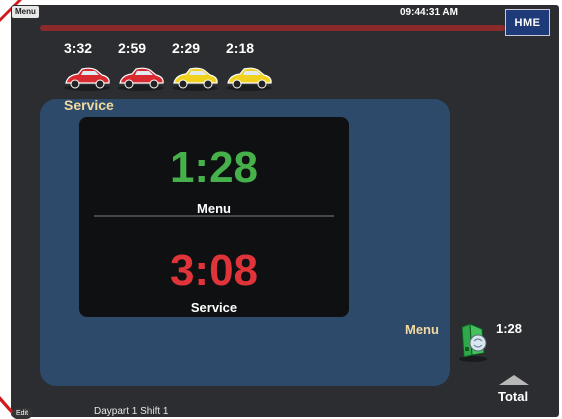  I want to click on service-panel-title: Service, so click(89, 105).